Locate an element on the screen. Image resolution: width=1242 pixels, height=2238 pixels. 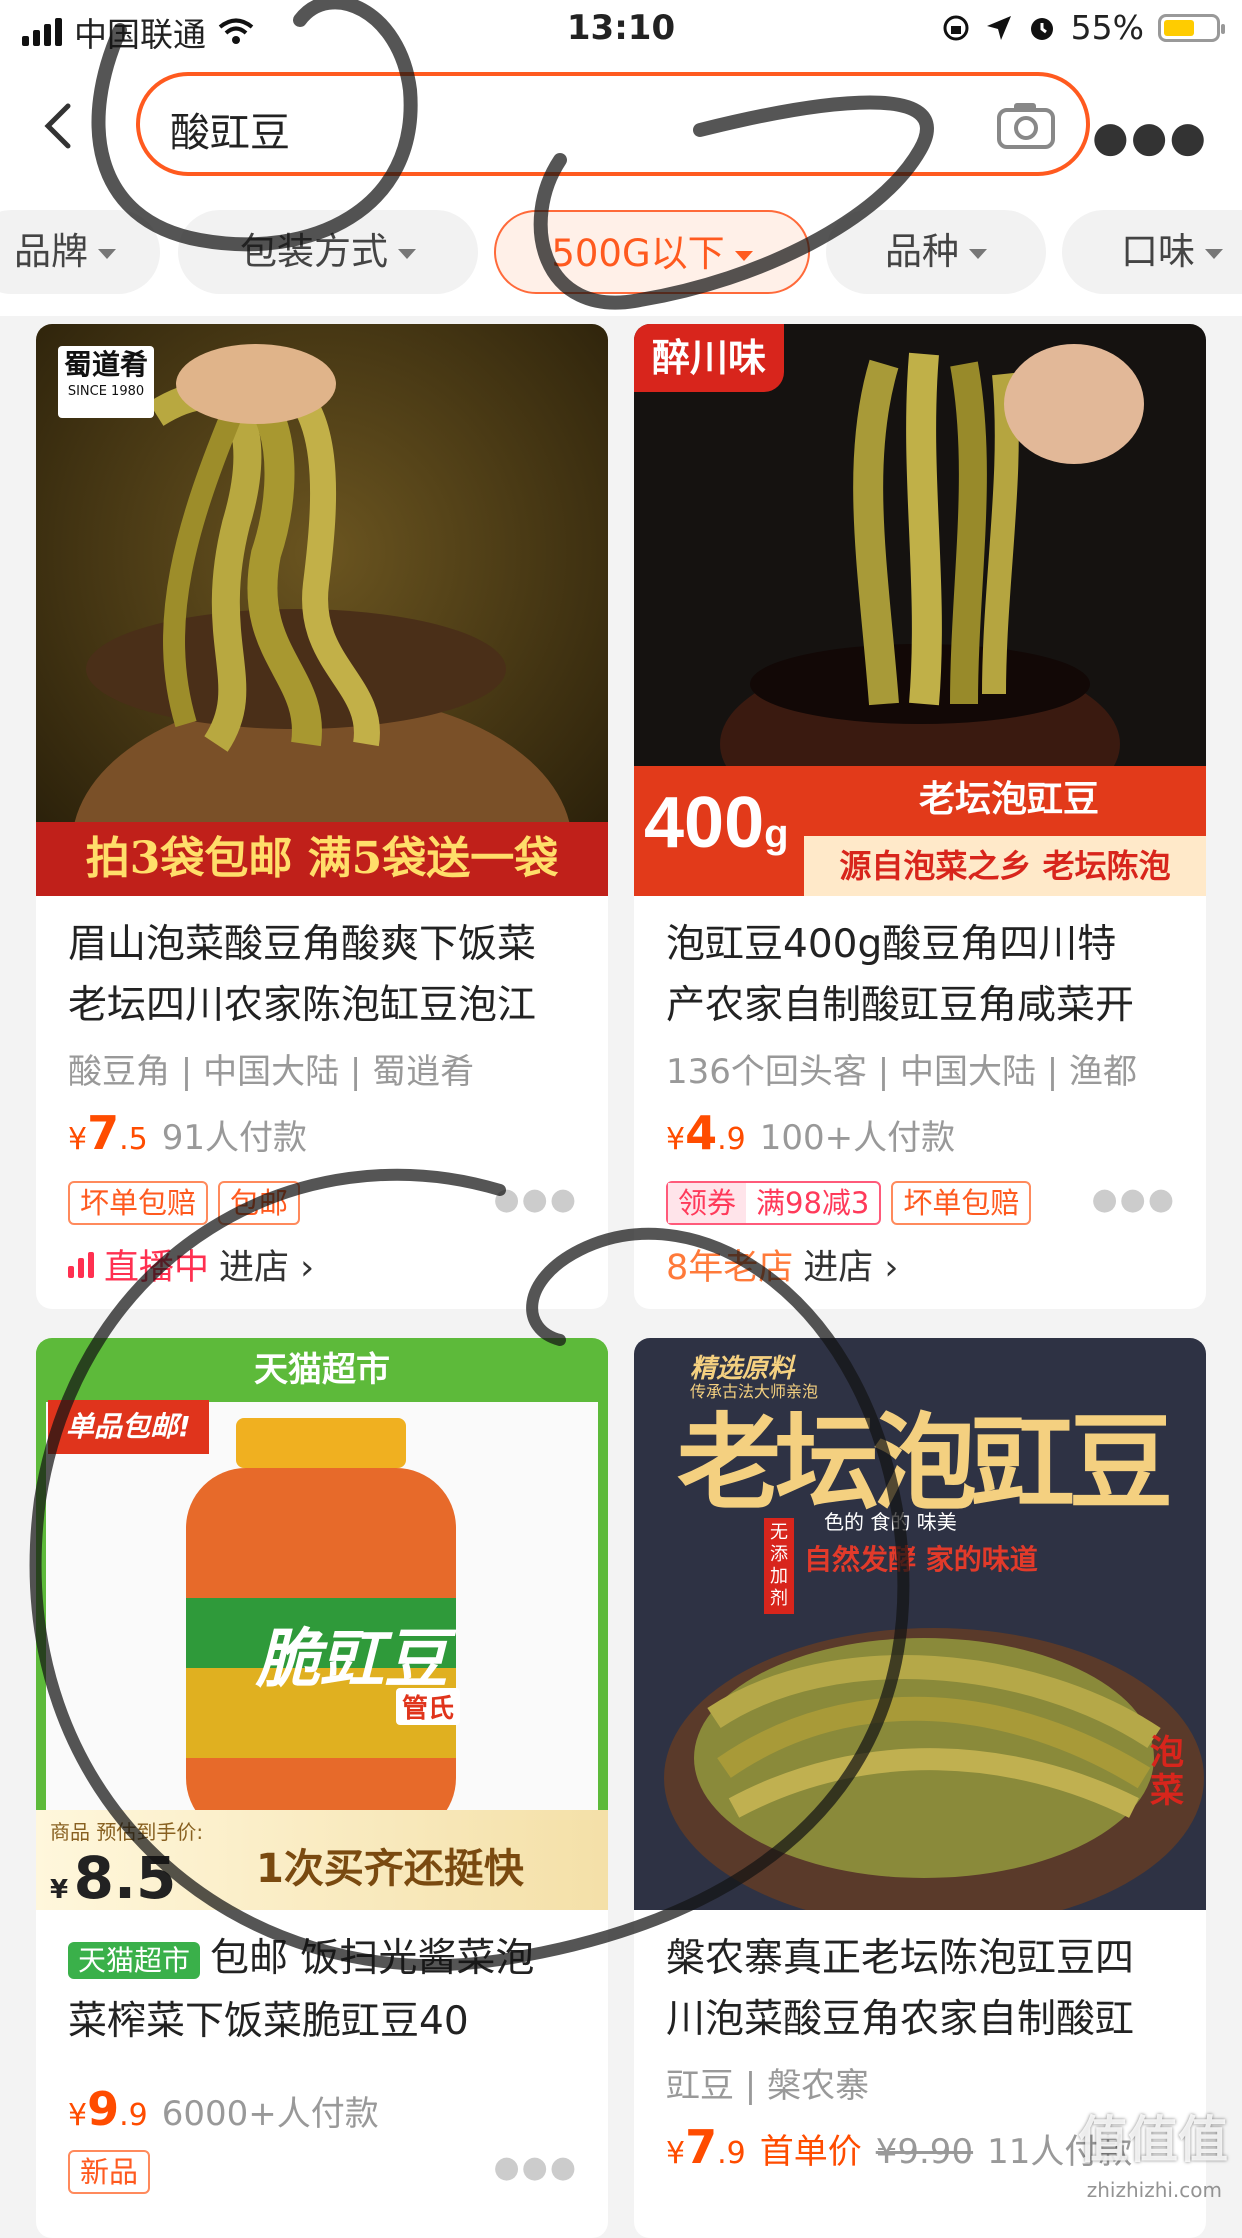
filter-chip-packaging: 包装方式 is located at coordinates (328, 252).